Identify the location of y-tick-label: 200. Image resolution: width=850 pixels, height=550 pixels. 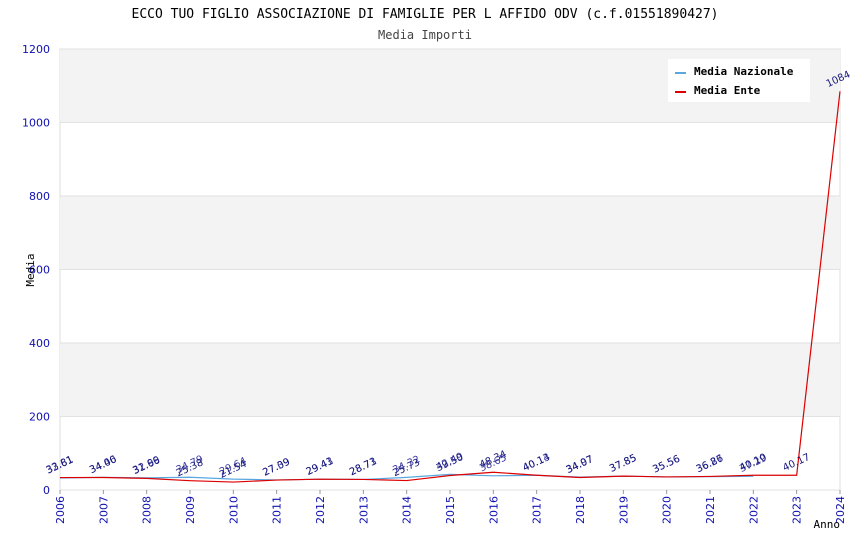
(39, 417).